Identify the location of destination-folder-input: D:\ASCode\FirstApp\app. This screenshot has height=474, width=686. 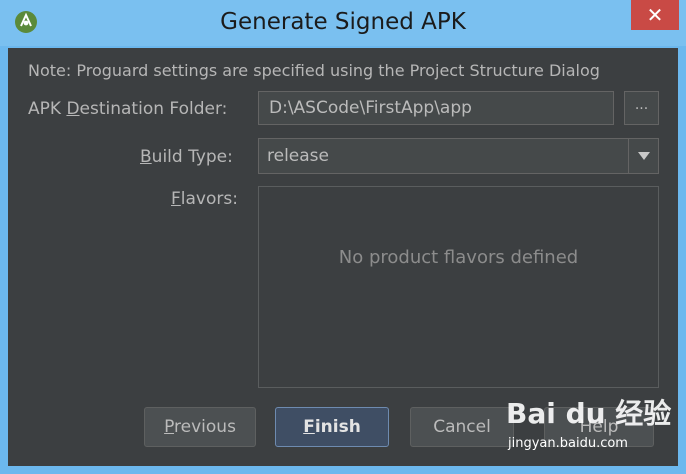
(436, 108).